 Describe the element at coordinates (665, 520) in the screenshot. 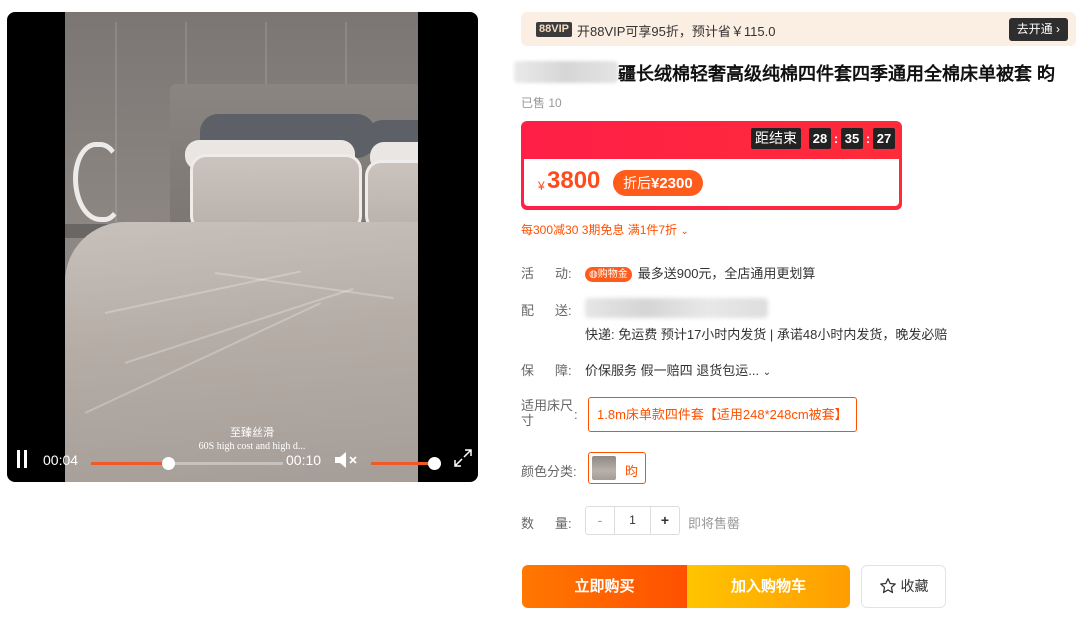

I see `quantity-increase-button: +` at that location.